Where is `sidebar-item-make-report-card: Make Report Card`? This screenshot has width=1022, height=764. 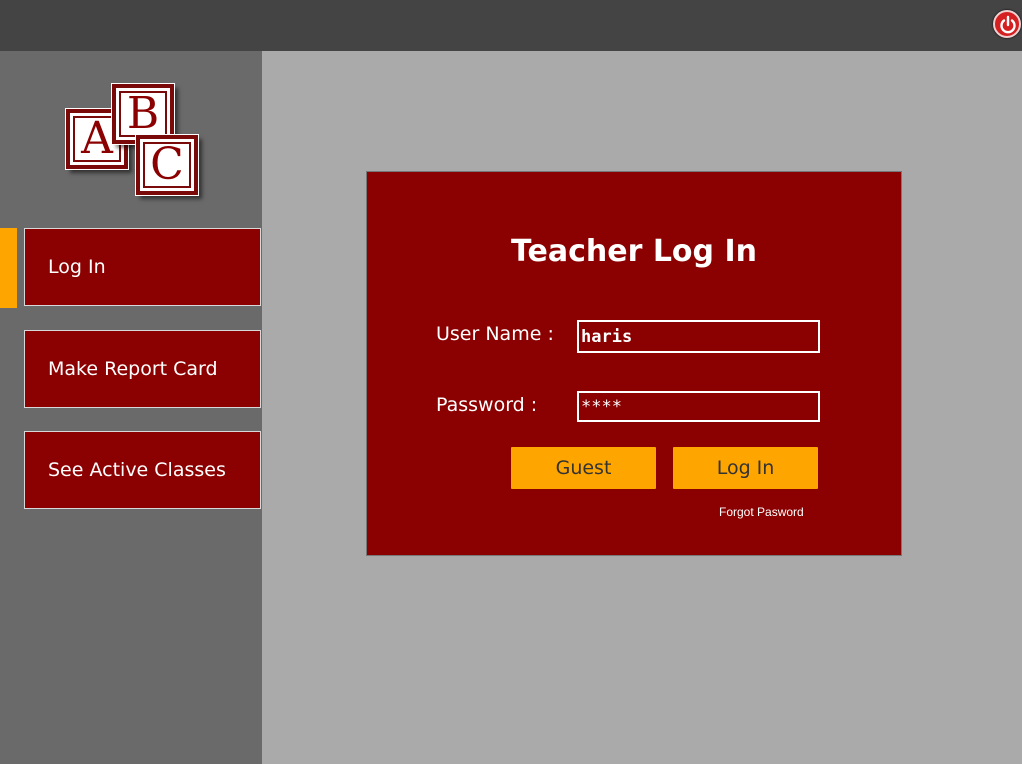
sidebar-item-make-report-card: Make Report Card is located at coordinates (142, 369).